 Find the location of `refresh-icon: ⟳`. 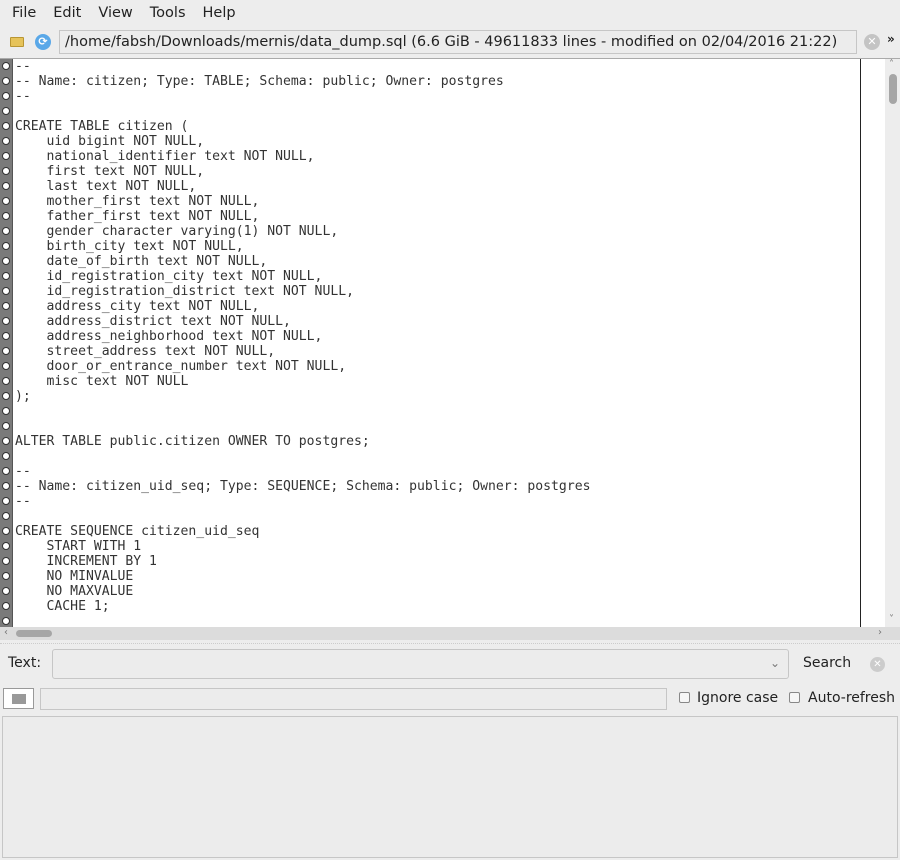

refresh-icon: ⟳ is located at coordinates (43, 42).